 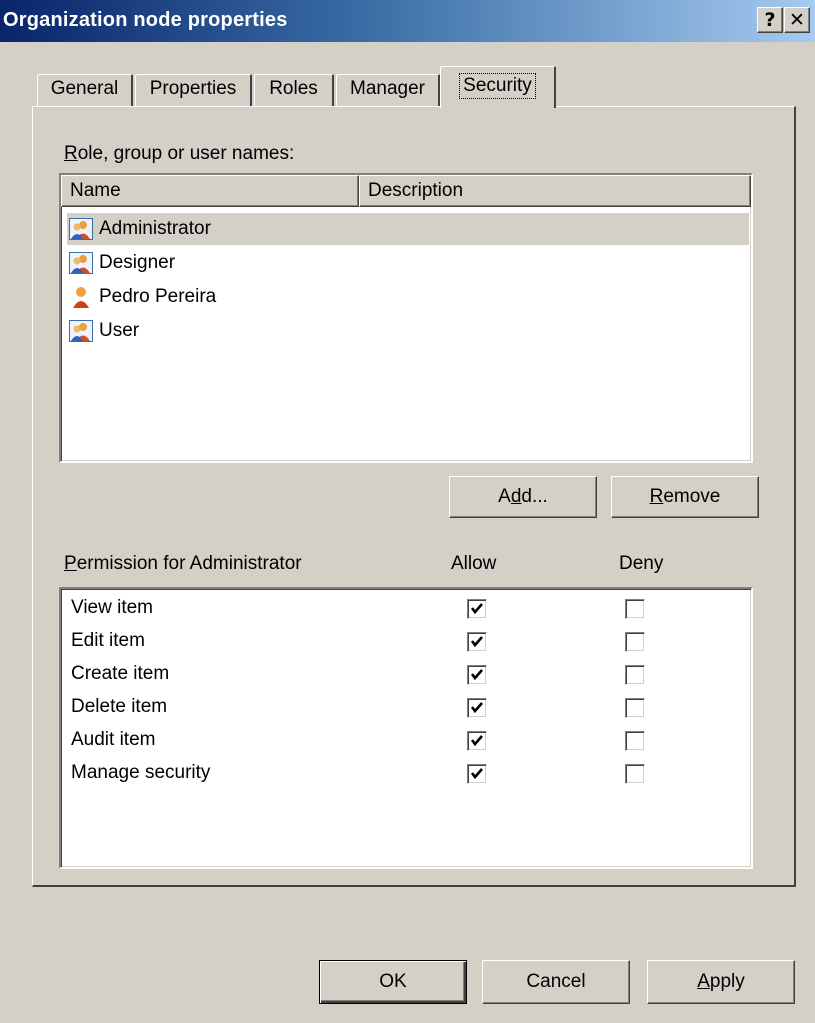 I want to click on tab-properties: Properties, so click(x=193, y=90).